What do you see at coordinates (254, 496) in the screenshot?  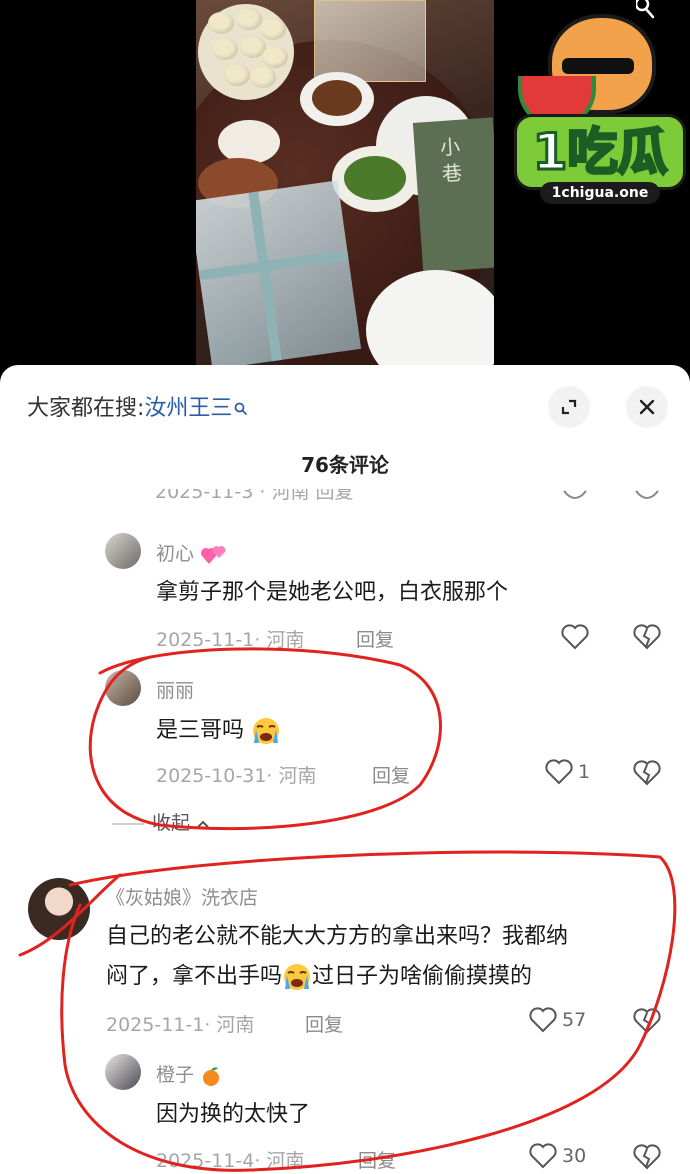 I see `cut-meta-text: 2025-11-3 · 河南 回复` at bounding box center [254, 496].